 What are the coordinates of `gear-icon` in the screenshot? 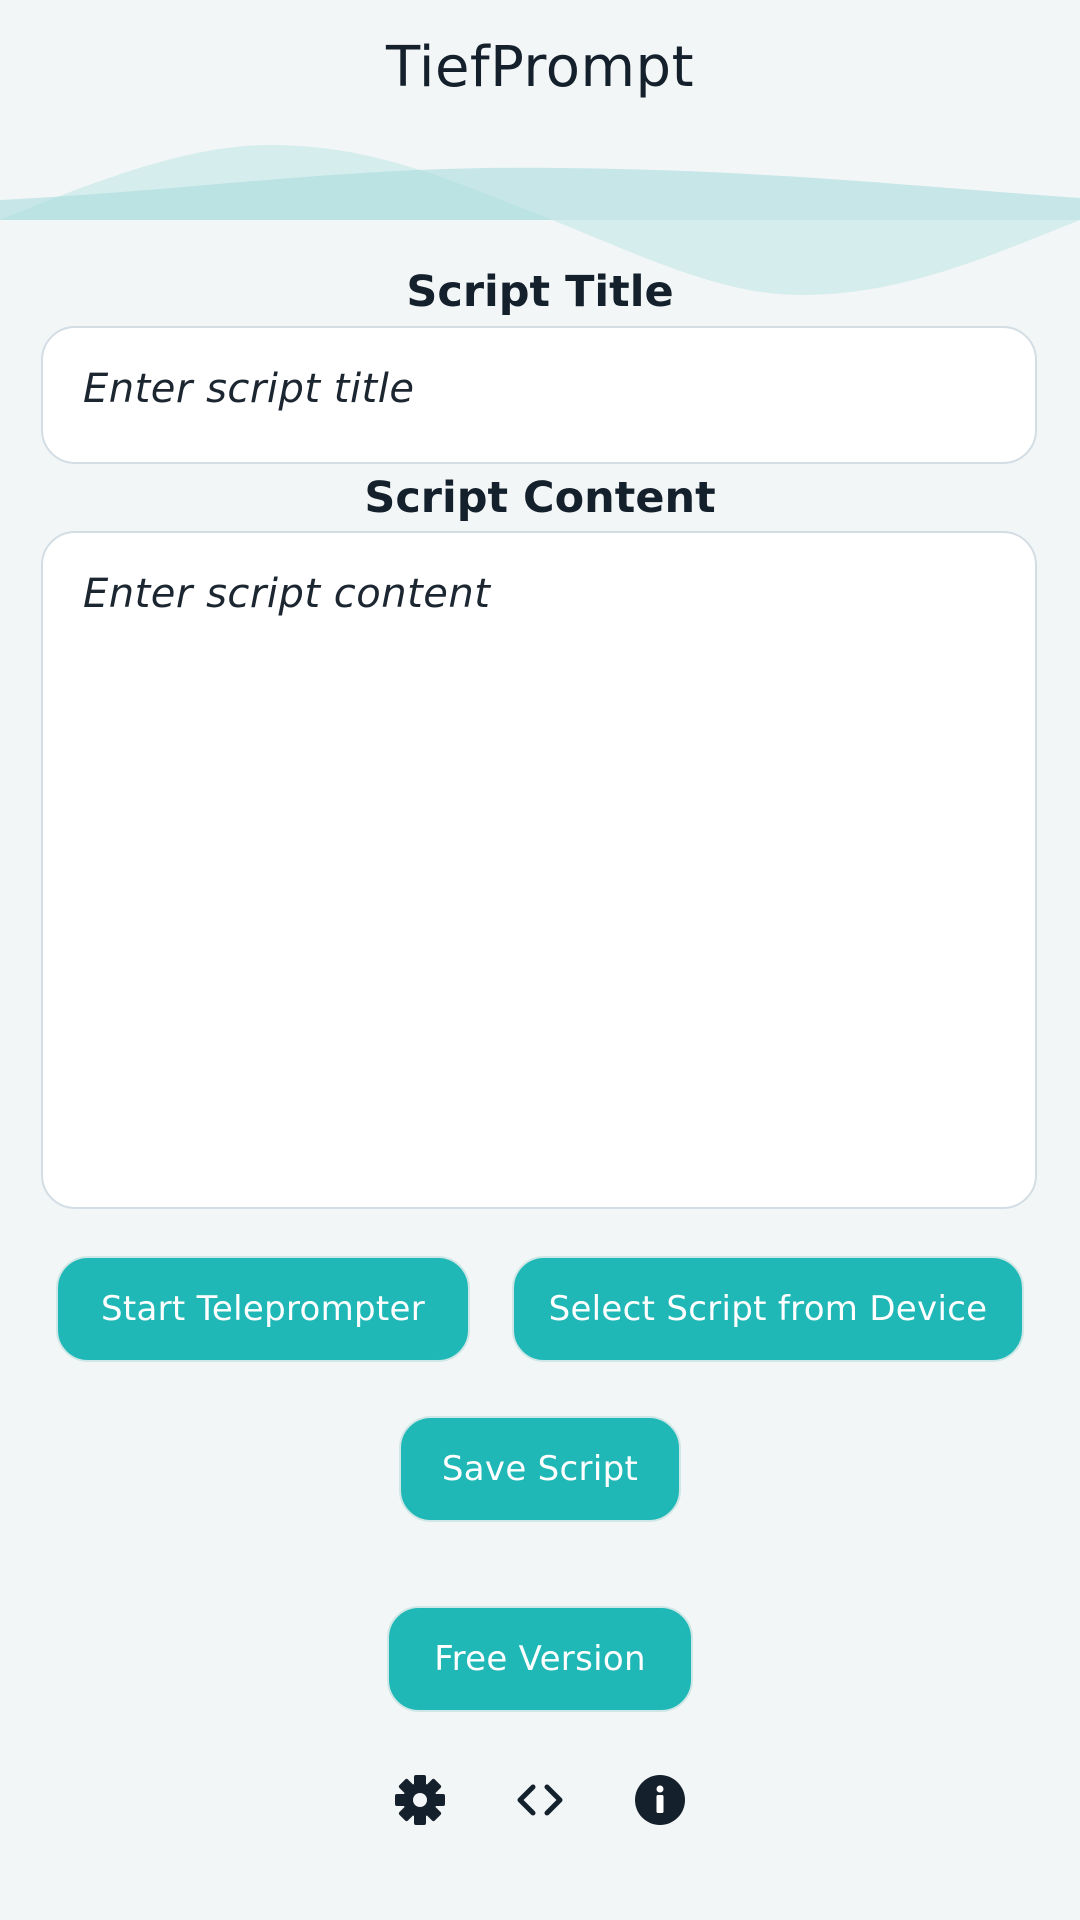 It's located at (420, 1800).